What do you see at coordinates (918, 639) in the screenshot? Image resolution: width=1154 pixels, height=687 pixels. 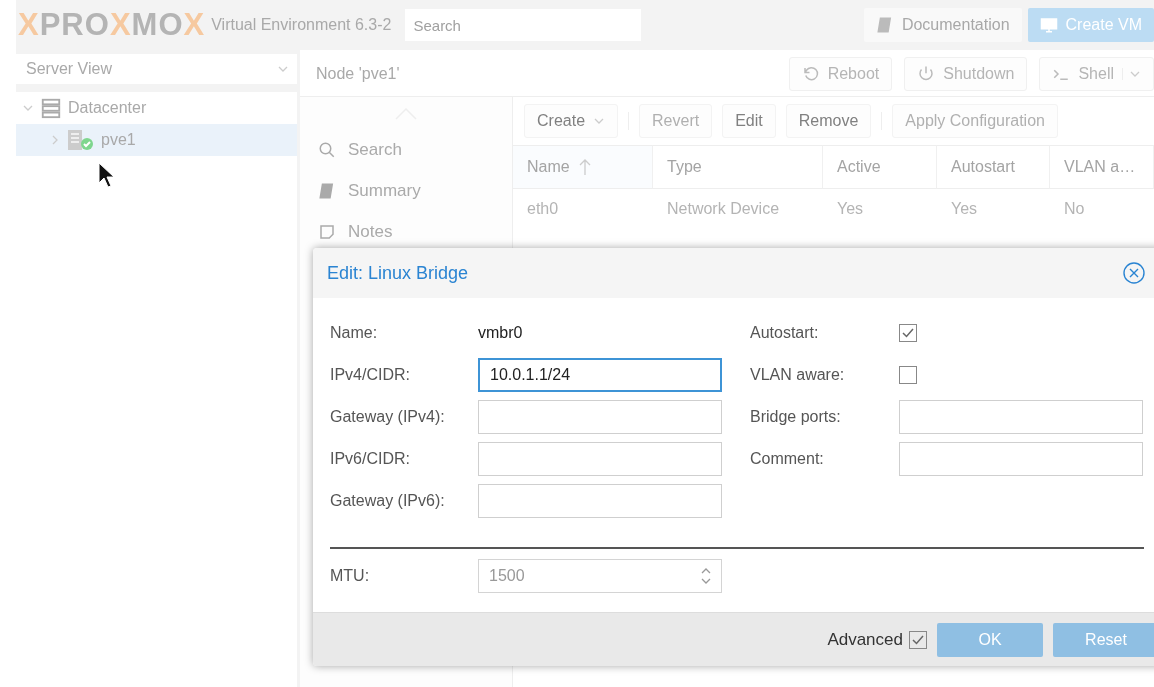 I see `advanced-checkbox` at bounding box center [918, 639].